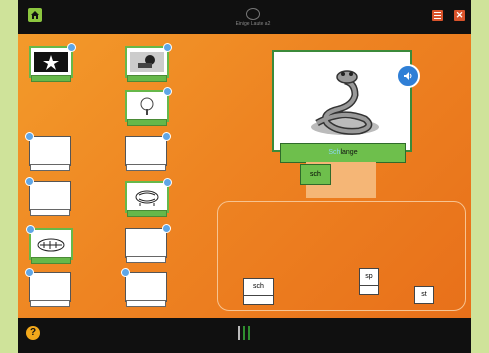  I want to click on word-rest: lange, so click(349, 152).